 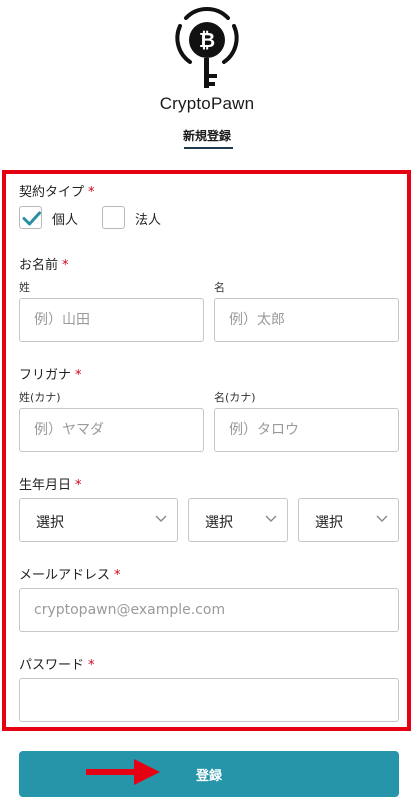 I want to click on red-arrow-right-icon, so click(x=123, y=772).